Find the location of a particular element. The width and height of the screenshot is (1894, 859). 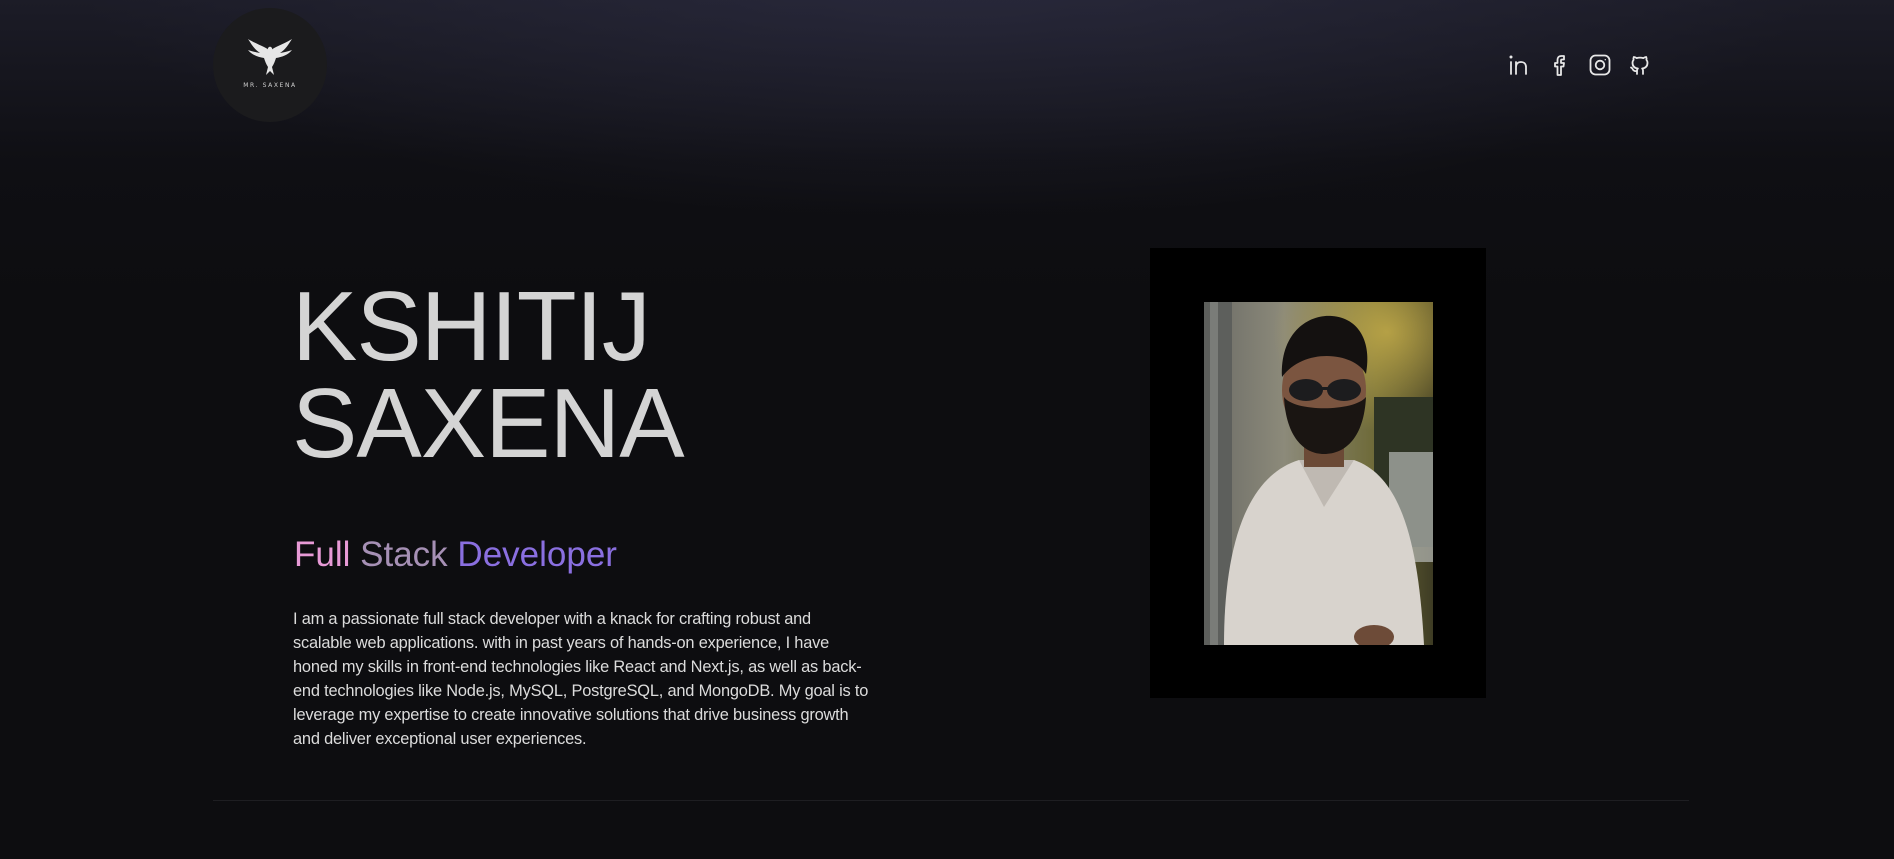

first-name: KSHITIJ is located at coordinates (471, 326).